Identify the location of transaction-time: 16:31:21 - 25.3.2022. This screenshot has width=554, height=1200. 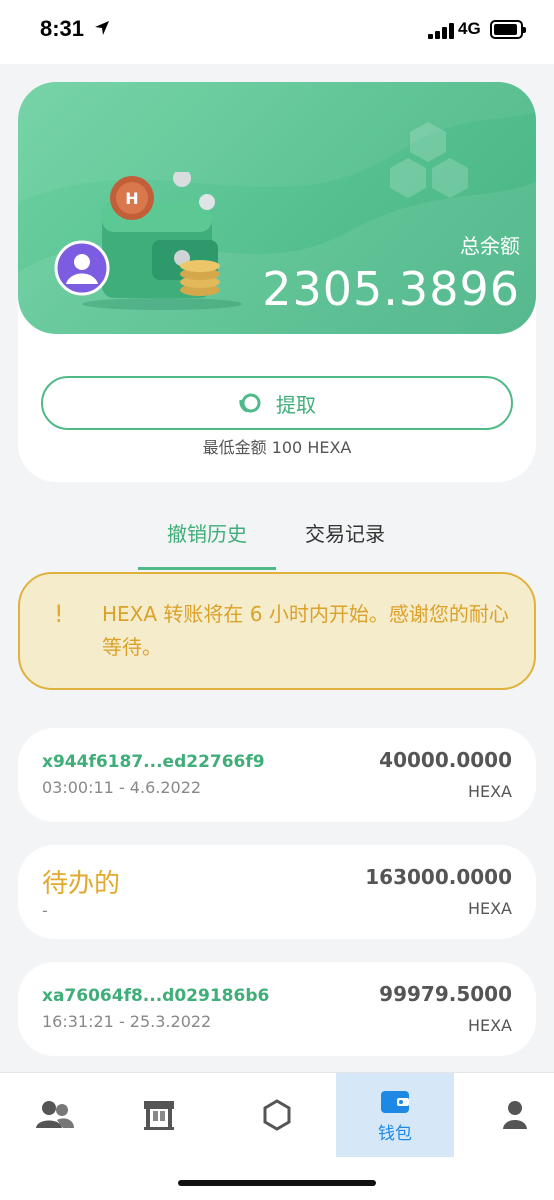
(127, 1021).